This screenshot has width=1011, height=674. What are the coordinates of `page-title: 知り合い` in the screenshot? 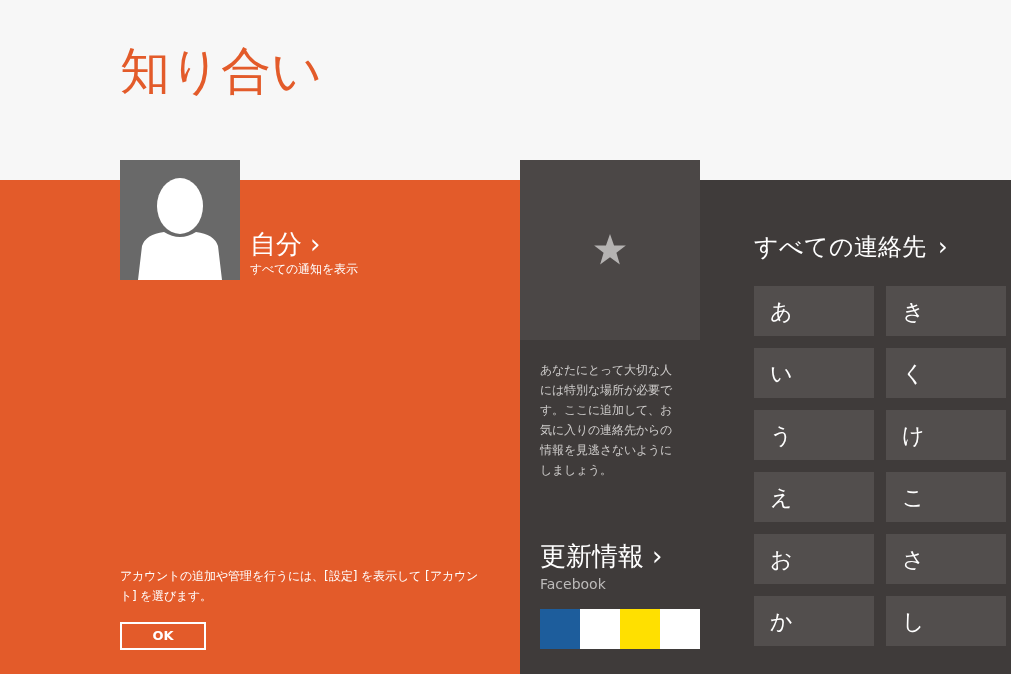 It's located at (221, 71).